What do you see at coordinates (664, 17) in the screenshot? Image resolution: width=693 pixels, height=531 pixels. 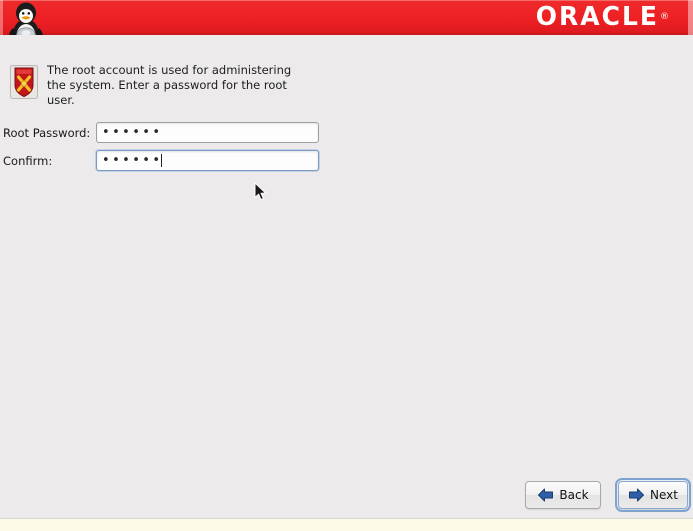 I see `registered-trademark-icon: ®` at bounding box center [664, 17].